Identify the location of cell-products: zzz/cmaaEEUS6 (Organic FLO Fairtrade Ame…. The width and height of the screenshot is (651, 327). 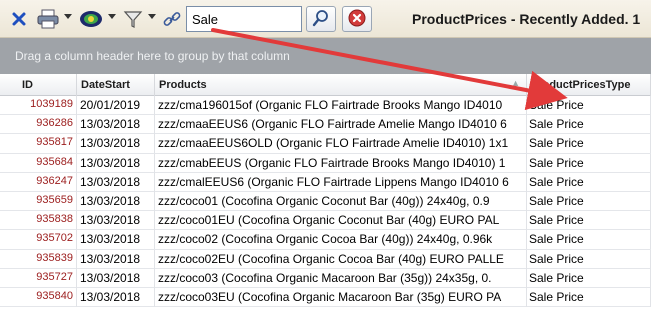
(341, 125).